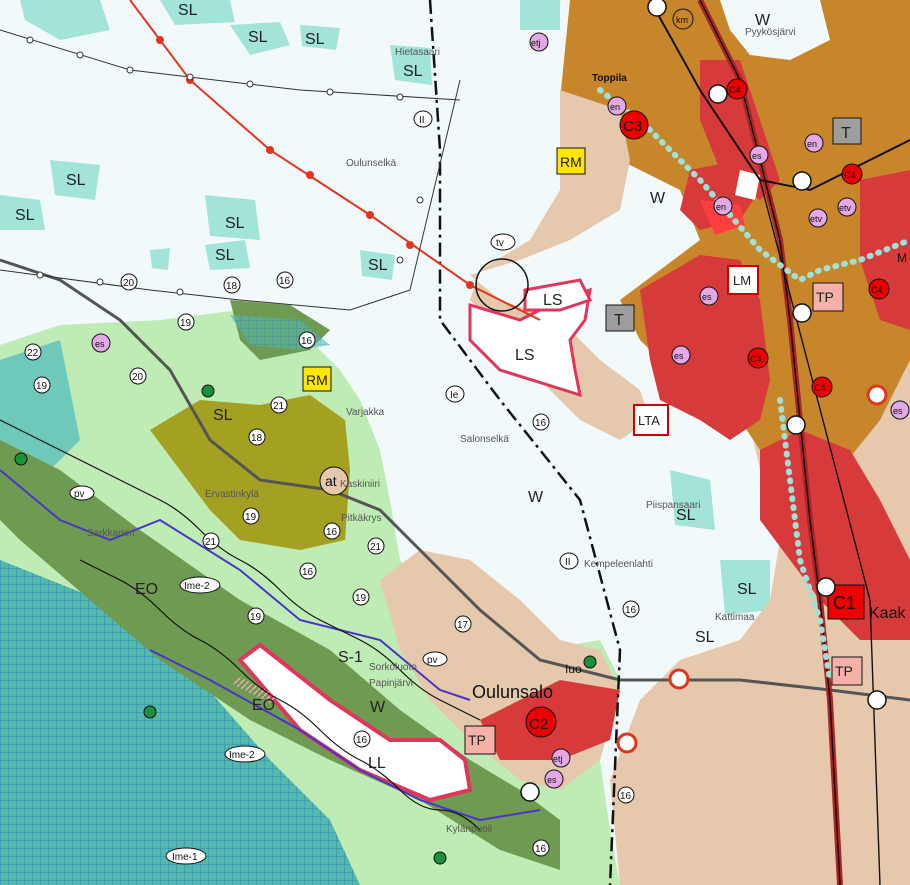  What do you see at coordinates (742, 280) in the screenshot?
I see `svg-text: LM` at bounding box center [742, 280].